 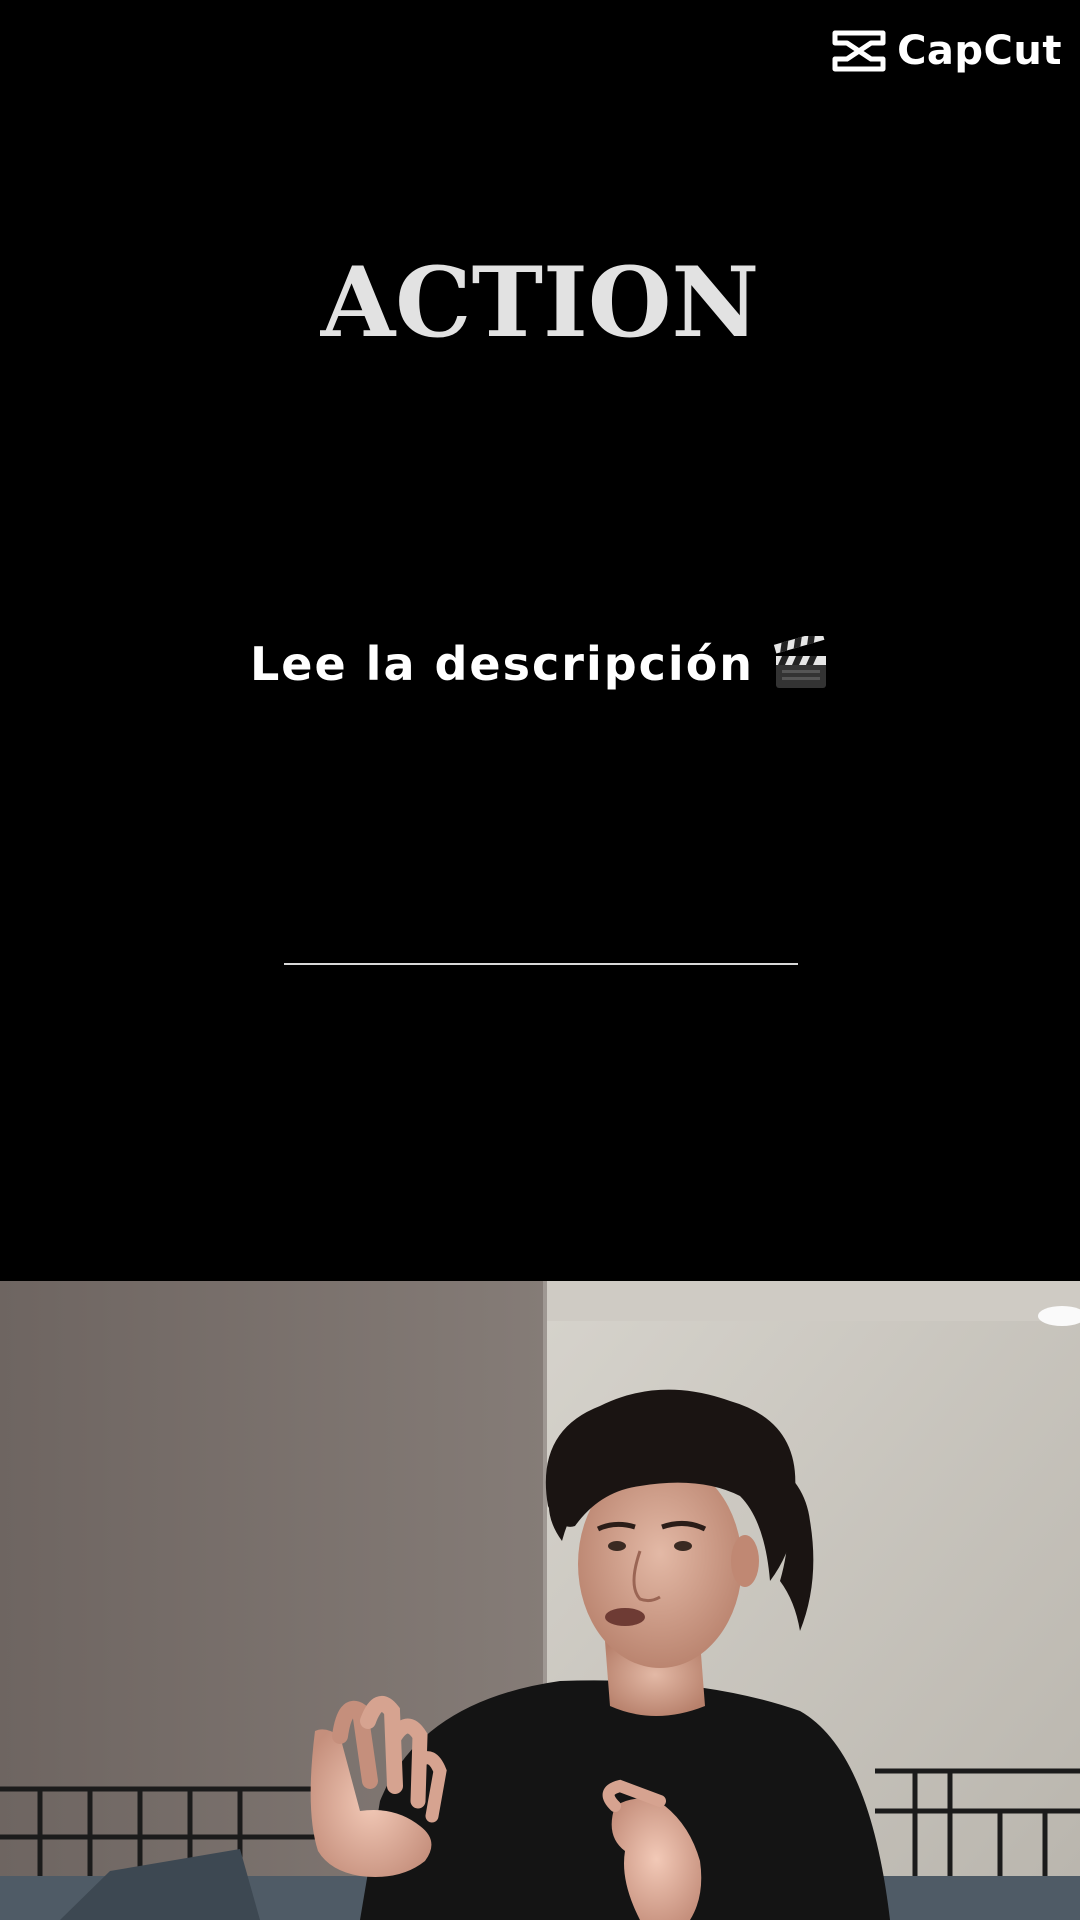 I want to click on caption: Lee la descripción, so click(x=540, y=664).